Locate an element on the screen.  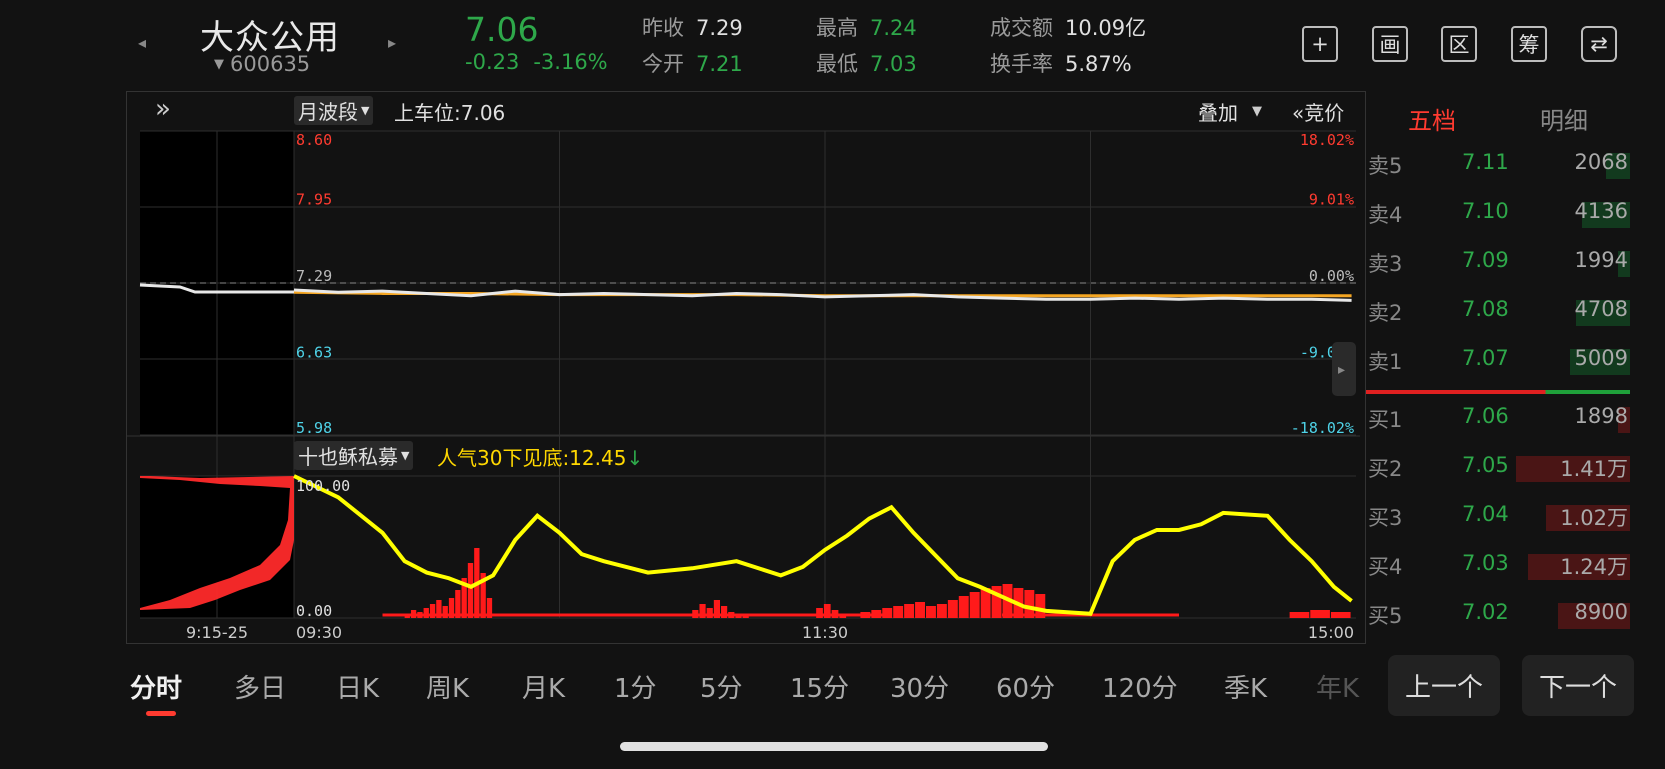
pct-tick-label: 9.01% is located at coordinates (1331, 199).